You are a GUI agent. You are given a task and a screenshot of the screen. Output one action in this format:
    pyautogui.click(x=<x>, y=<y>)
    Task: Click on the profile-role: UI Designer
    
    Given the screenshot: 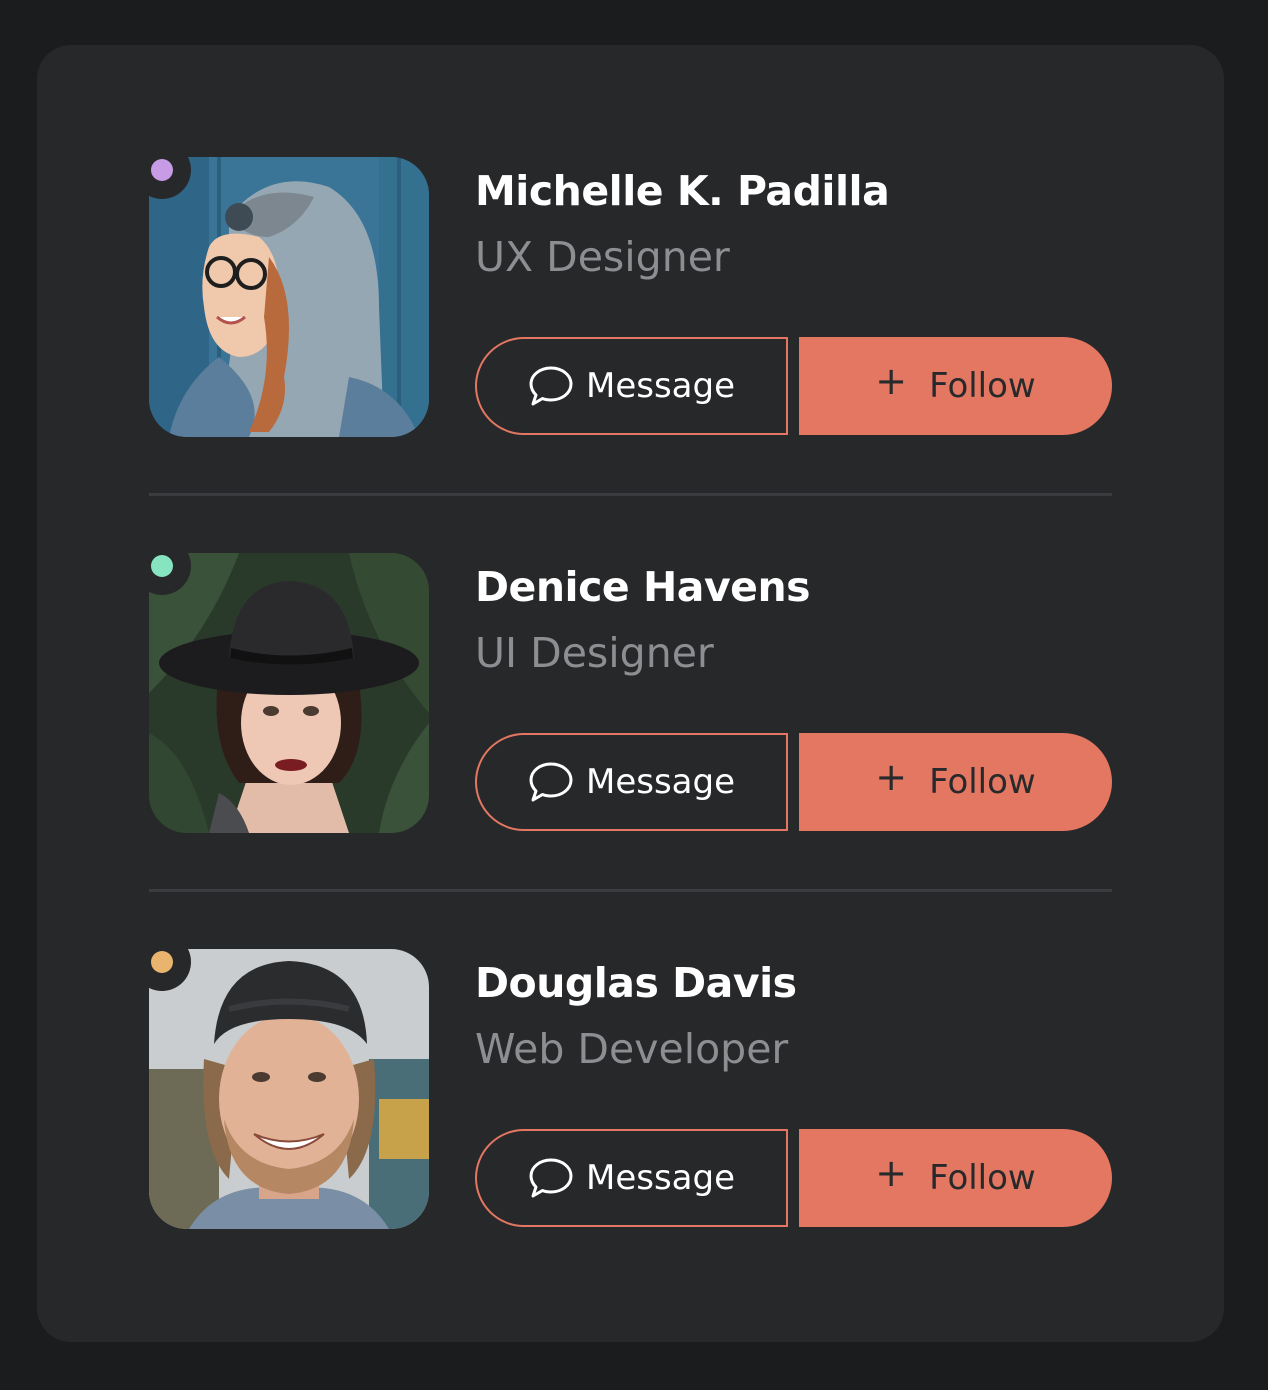 What is the action you would take?
    pyautogui.click(x=594, y=653)
    